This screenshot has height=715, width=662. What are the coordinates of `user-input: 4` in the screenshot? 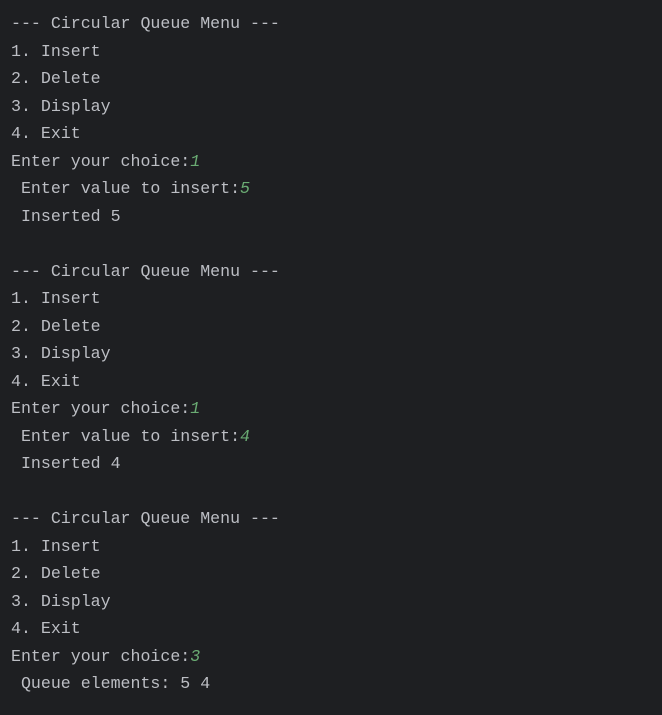 It's located at (245, 436).